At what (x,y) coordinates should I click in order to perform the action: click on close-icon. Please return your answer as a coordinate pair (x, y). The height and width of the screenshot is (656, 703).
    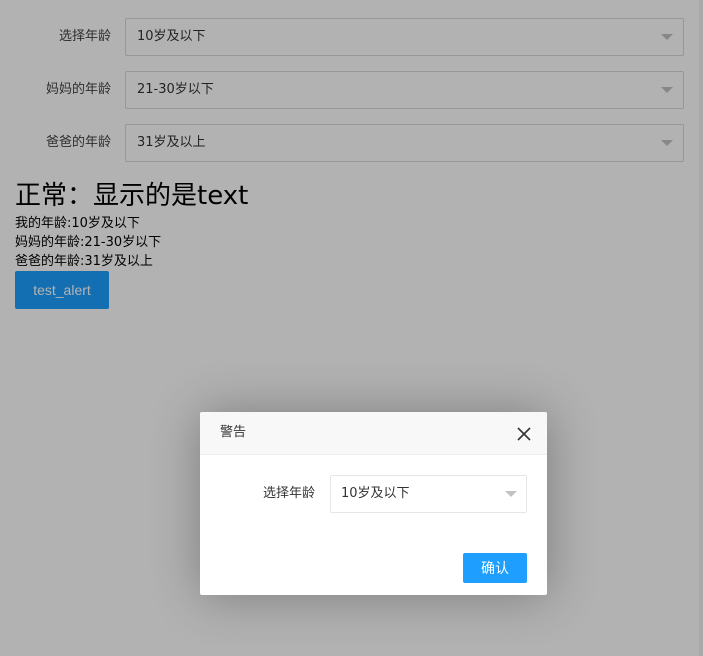
    Looking at the image, I should click on (524, 433).